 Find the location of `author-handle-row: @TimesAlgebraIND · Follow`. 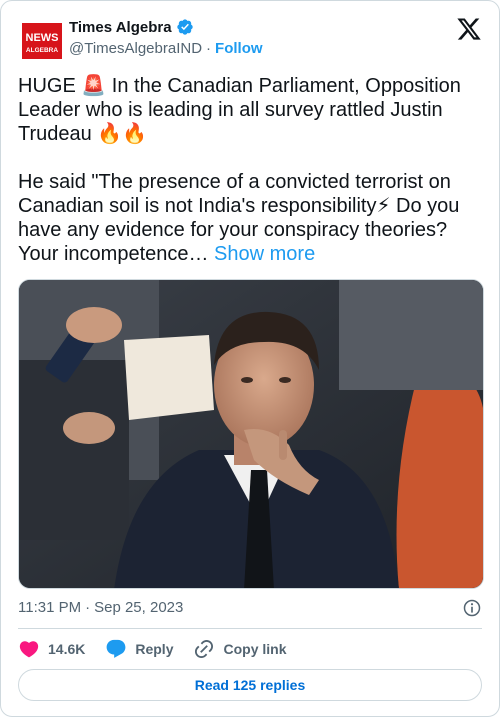

author-handle-row: @TimesAlgebraIND · Follow is located at coordinates (166, 48).